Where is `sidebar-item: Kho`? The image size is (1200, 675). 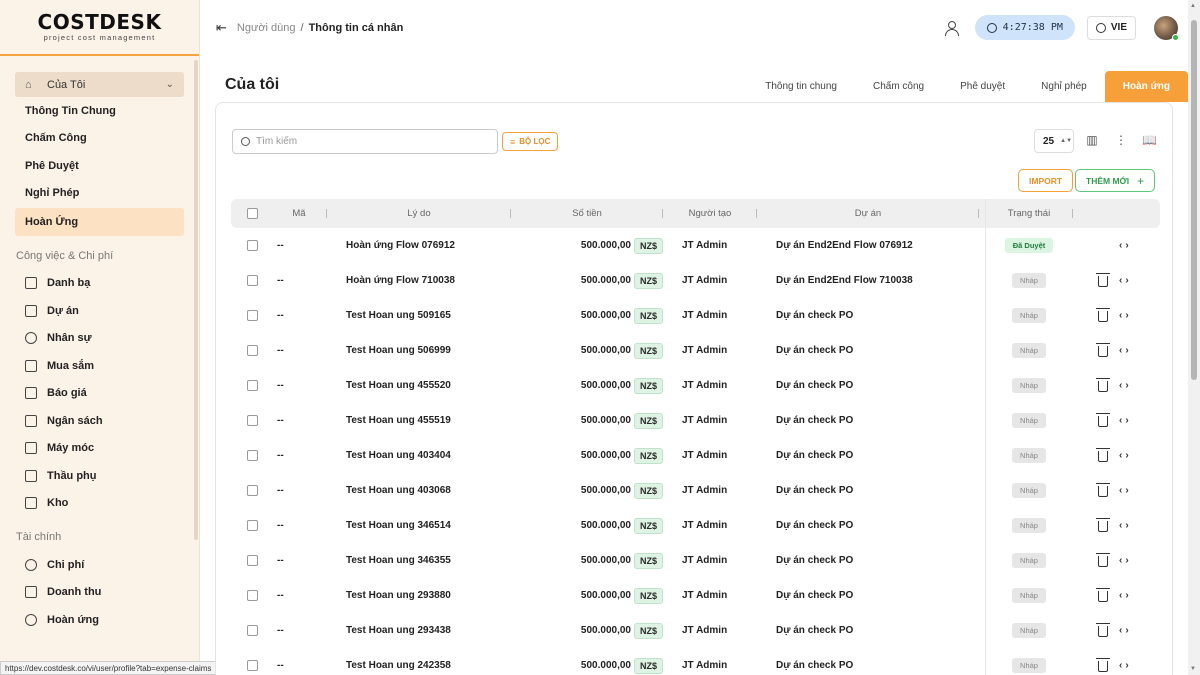
sidebar-item: Kho is located at coordinates (99, 504).